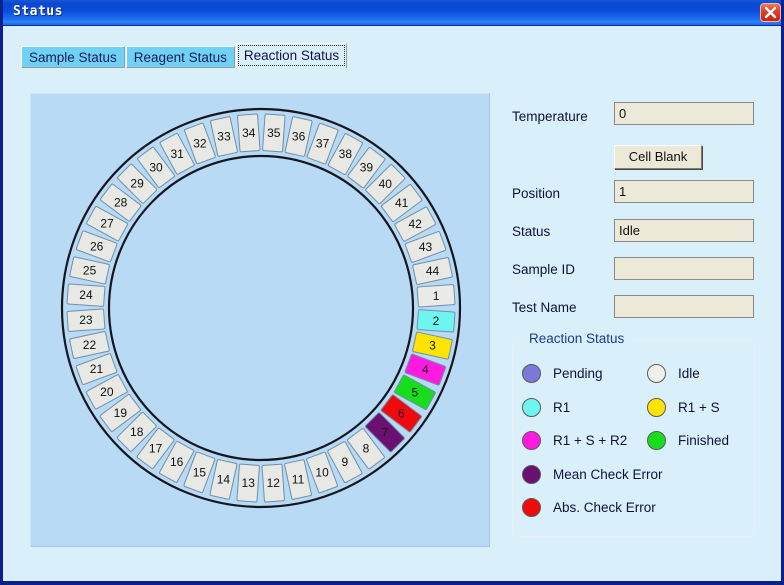  I want to click on carousel-cell: 36, so click(298, 136).